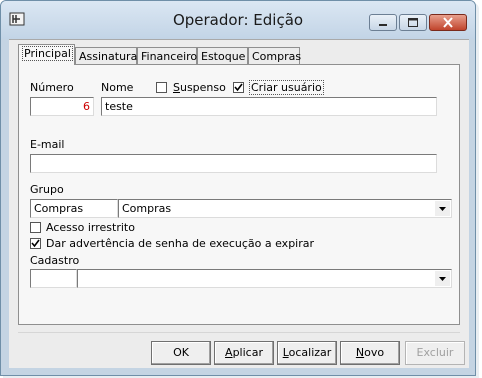 The image size is (482, 378). Describe the element at coordinates (161, 87) in the screenshot. I see `suspenso-checkbox` at that location.